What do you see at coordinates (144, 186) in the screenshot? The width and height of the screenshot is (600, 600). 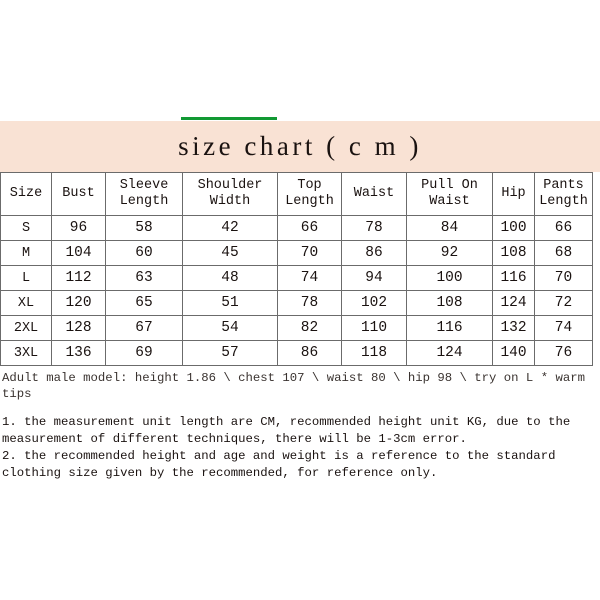 I see `header-line-1: Sleeve` at bounding box center [144, 186].